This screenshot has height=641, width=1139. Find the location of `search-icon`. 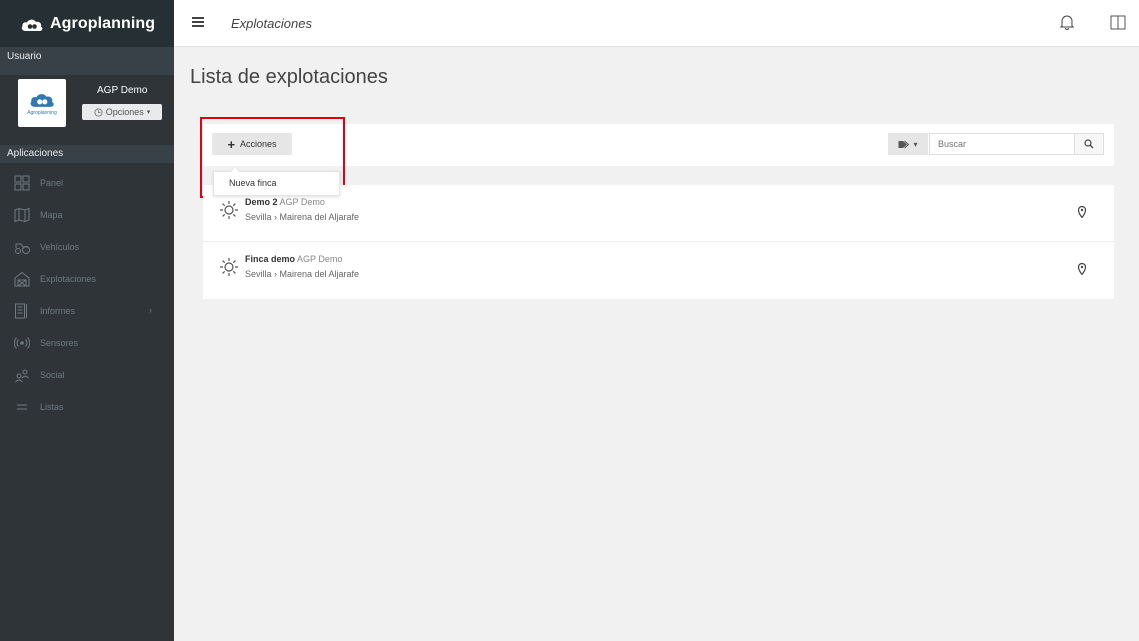

search-icon is located at coordinates (1089, 144).